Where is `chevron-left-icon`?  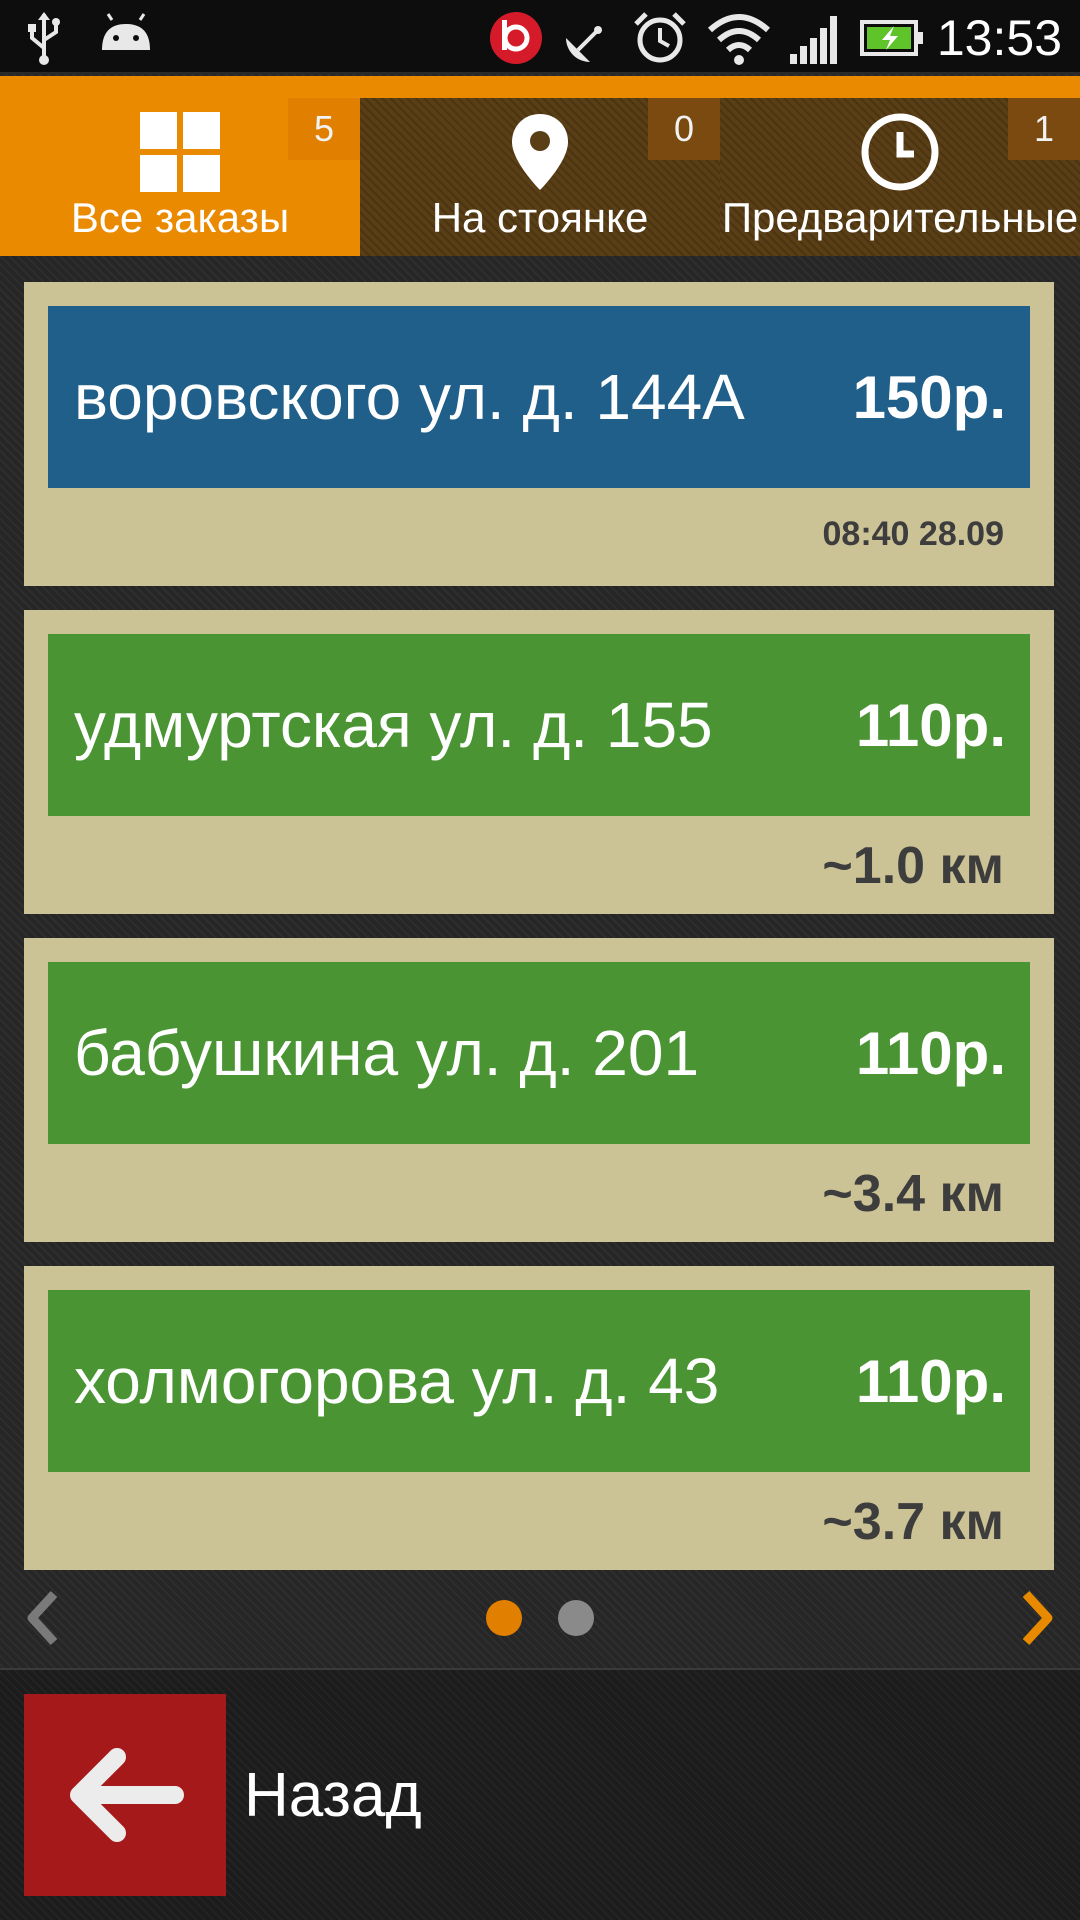 chevron-left-icon is located at coordinates (42, 1618).